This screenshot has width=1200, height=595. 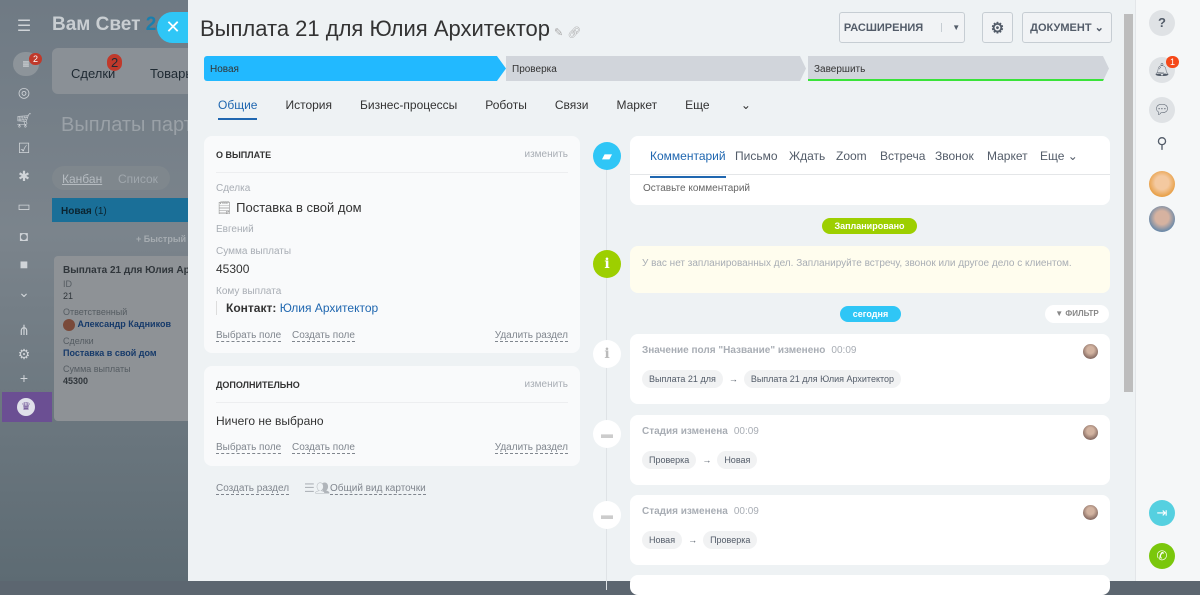 What do you see at coordinates (902, 27) in the screenshot?
I see `extensions-button: РАСШИРЕНИЯ ▼` at bounding box center [902, 27].